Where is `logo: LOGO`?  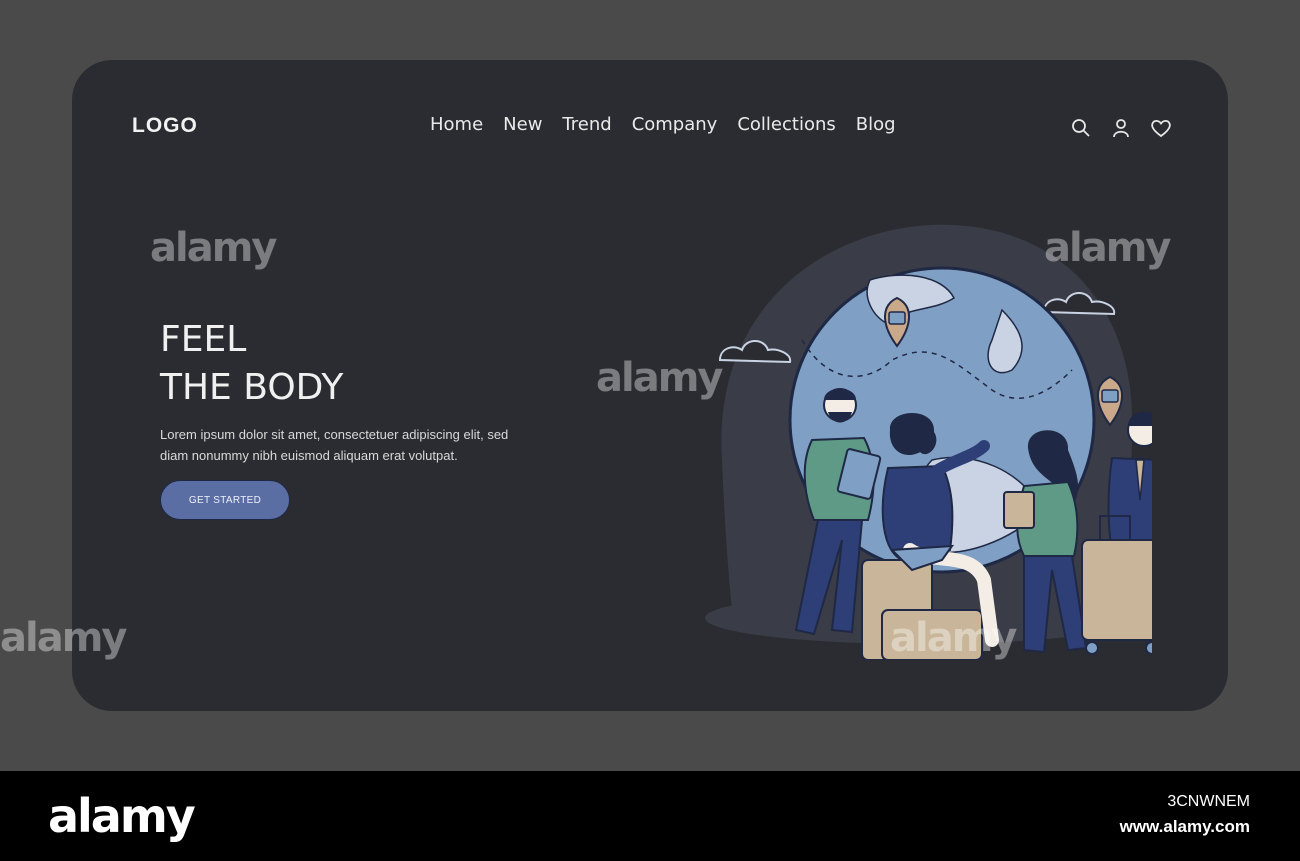 logo: LOGO is located at coordinates (165, 126).